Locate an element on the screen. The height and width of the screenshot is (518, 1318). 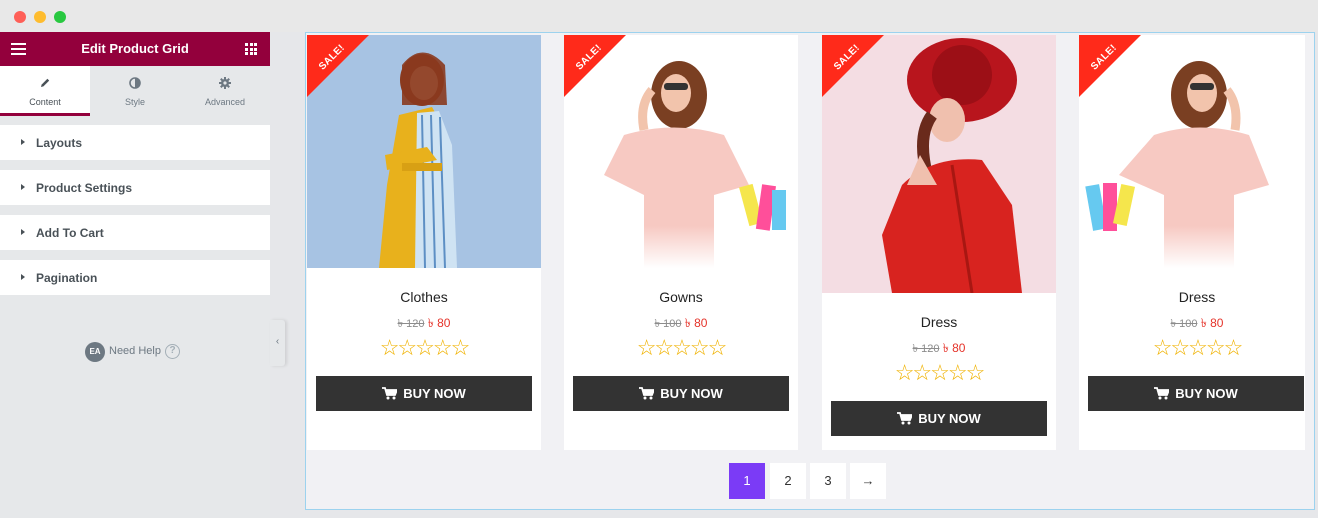
product-card: SALE! Dress ৳ 120 ৳ 80 ☆☆☆☆☆ BUY NOW is located at coordinates (939, 242).